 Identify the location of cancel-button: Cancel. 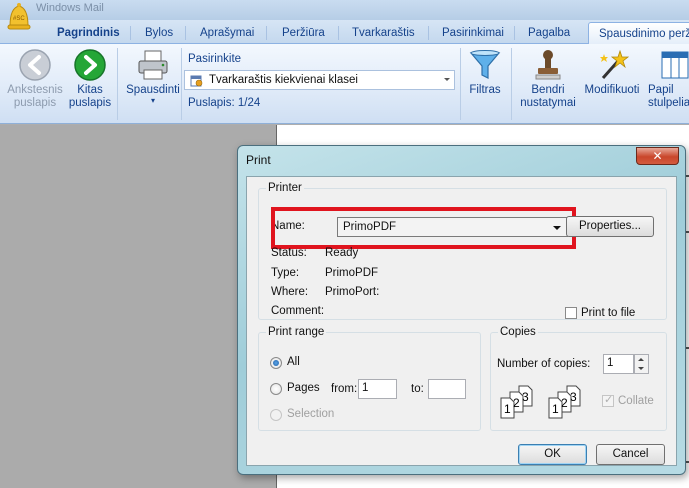
(630, 454).